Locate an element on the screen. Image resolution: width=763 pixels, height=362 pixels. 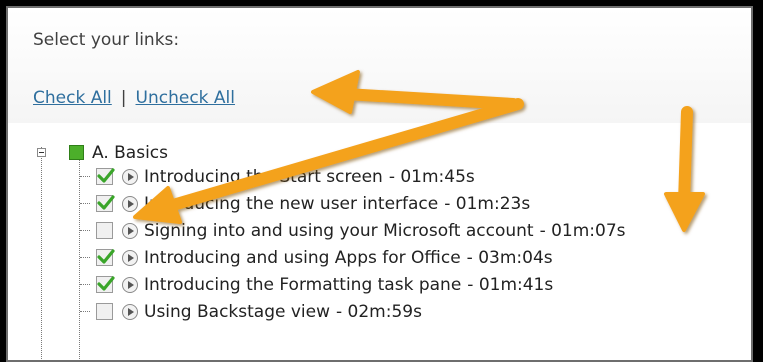
section-title: A. Basics is located at coordinates (130, 152).